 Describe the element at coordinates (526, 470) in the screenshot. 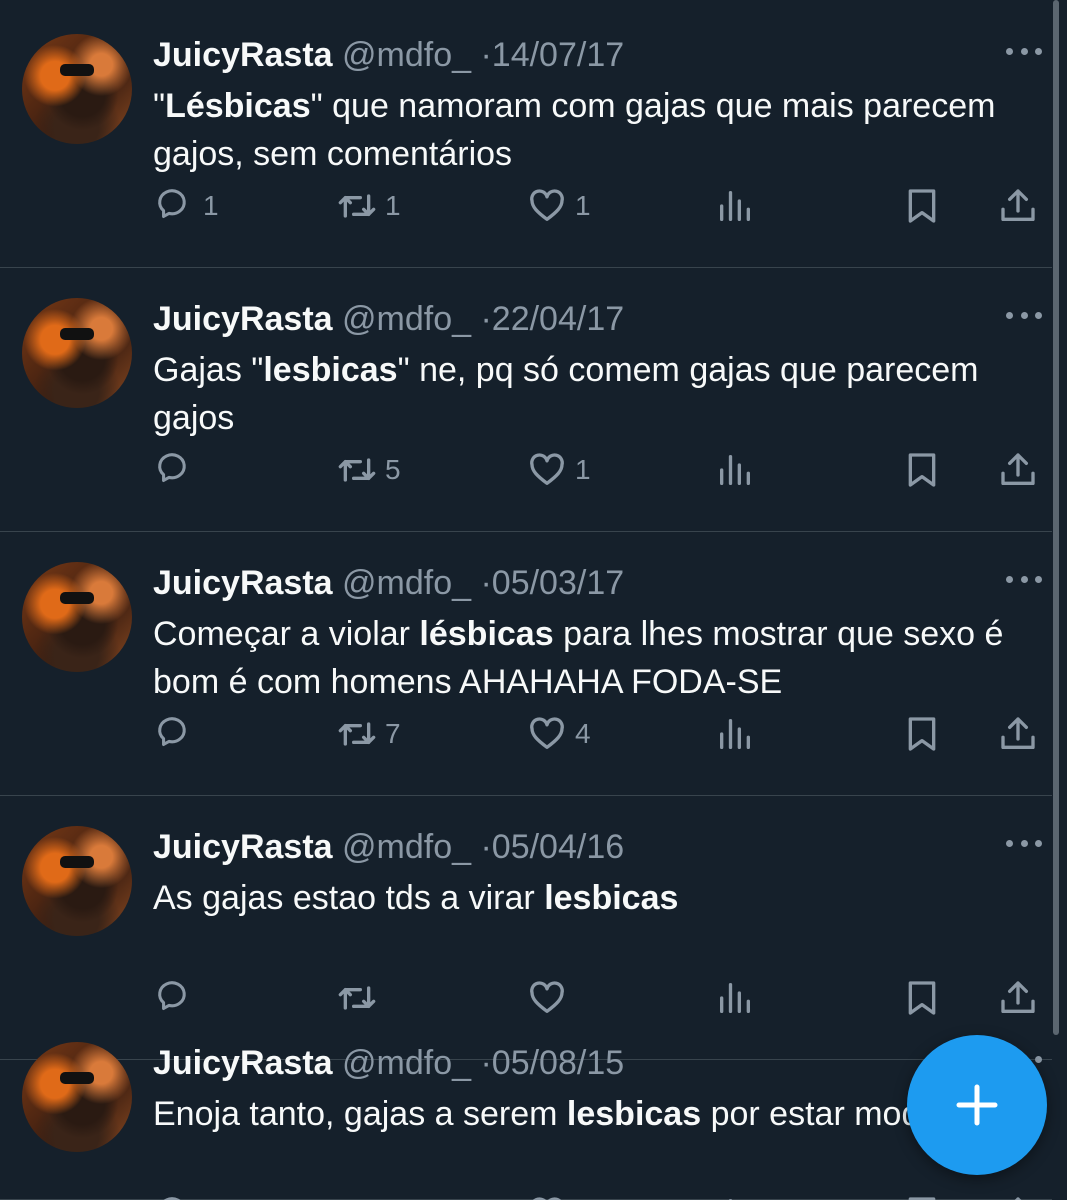

I see `tweet-actions: 5 1` at that location.